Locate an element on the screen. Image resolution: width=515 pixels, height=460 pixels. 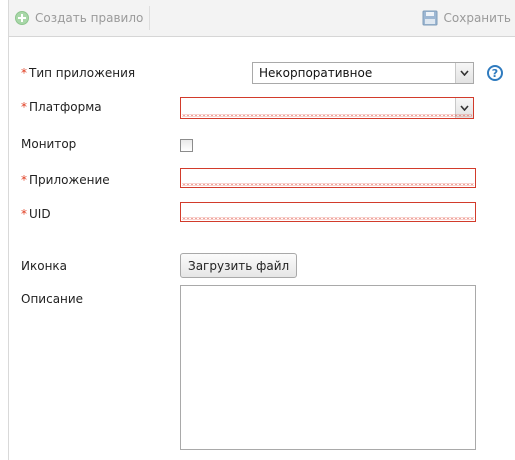
add-circle-icon is located at coordinates (22, 18).